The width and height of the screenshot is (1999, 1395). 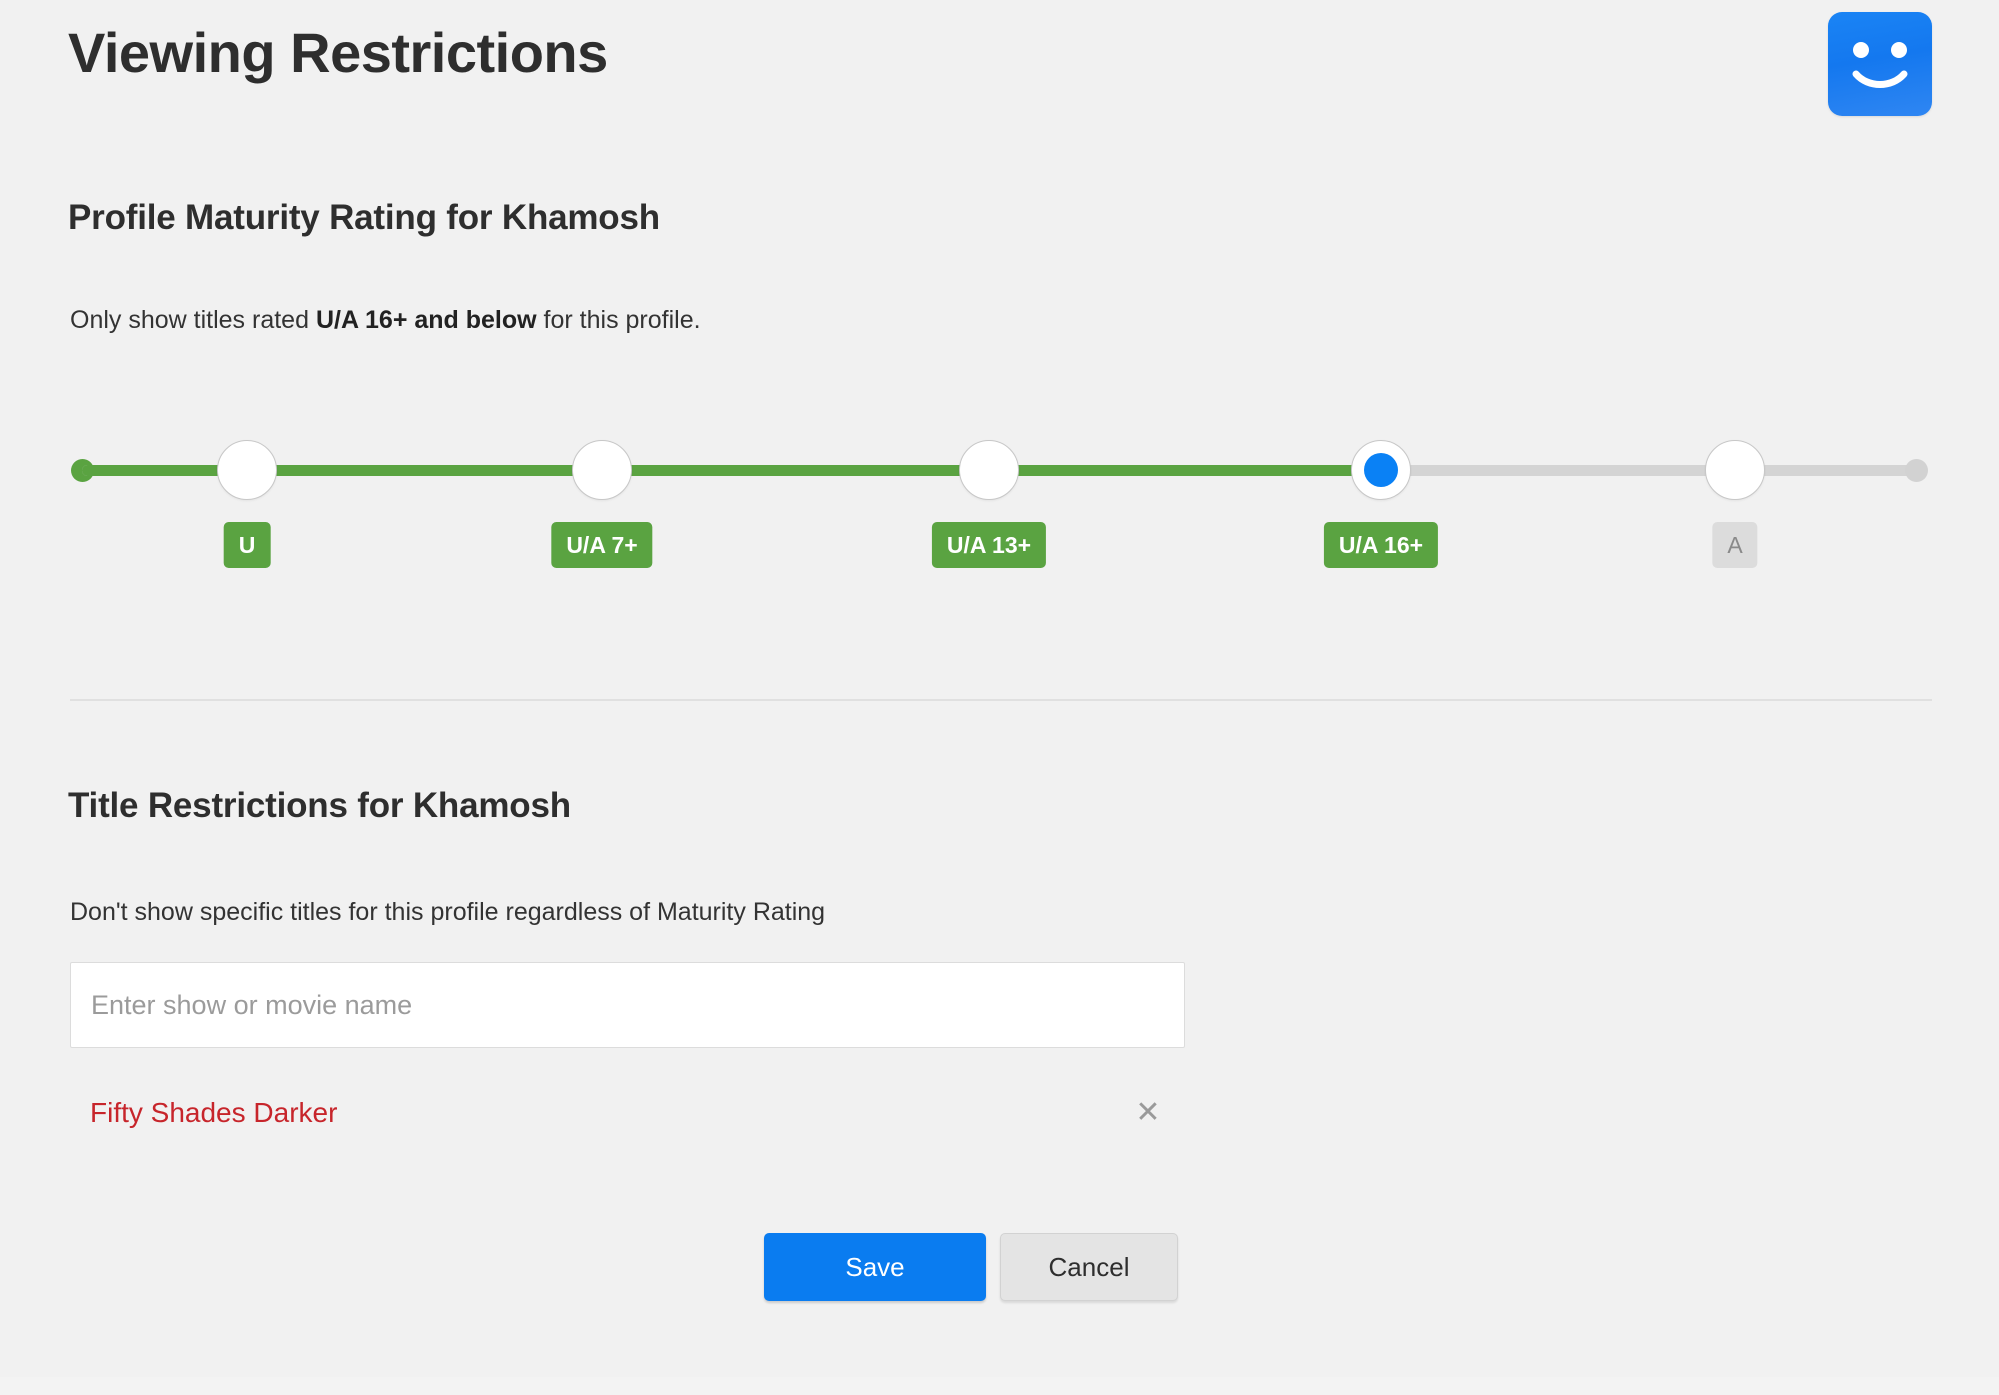 What do you see at coordinates (1916, 470) in the screenshot?
I see `slider-track-end-cap` at bounding box center [1916, 470].